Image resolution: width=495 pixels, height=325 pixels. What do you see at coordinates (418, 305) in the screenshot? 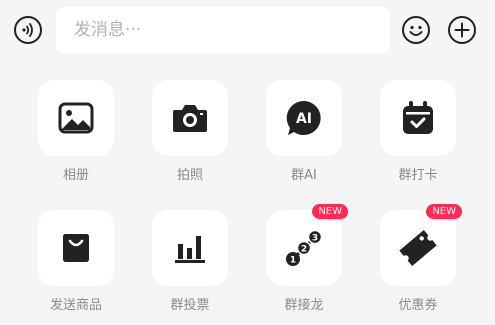
I see `tile-coupon-label: 优惠券` at bounding box center [418, 305].